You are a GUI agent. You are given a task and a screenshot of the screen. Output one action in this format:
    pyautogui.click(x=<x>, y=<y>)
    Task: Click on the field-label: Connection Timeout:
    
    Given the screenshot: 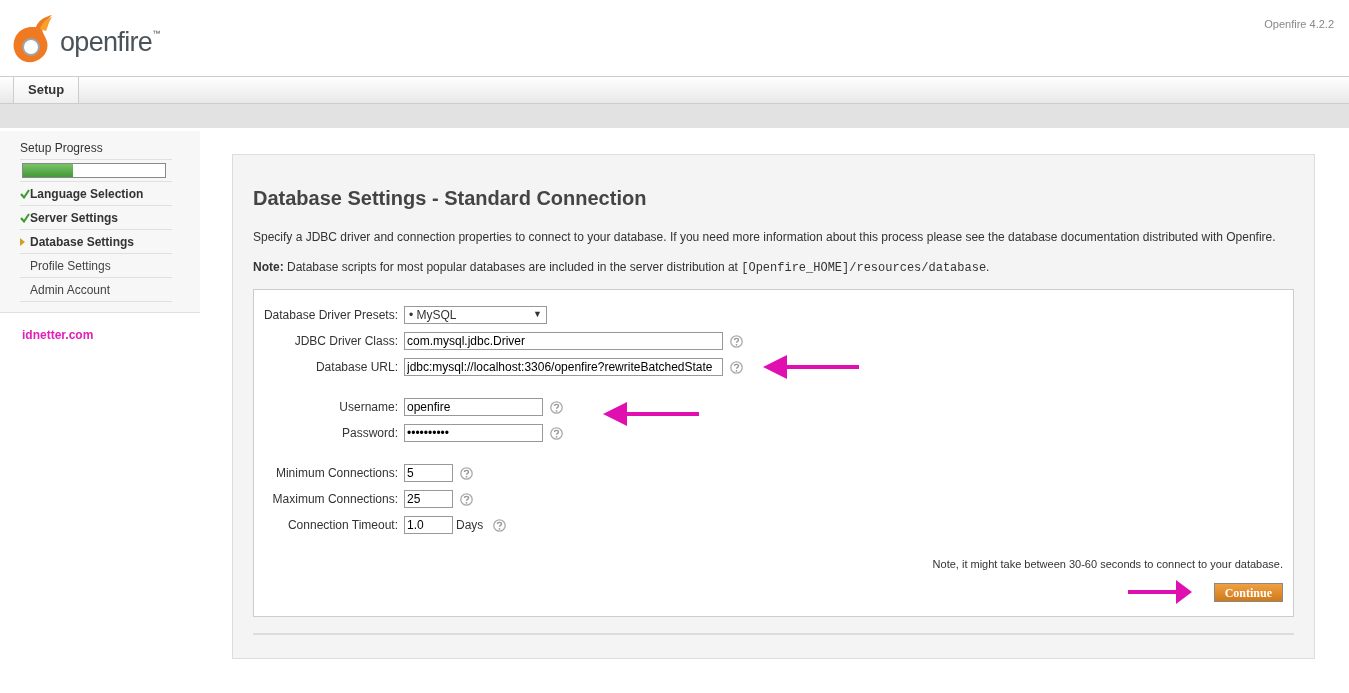 What is the action you would take?
    pyautogui.click(x=342, y=525)
    